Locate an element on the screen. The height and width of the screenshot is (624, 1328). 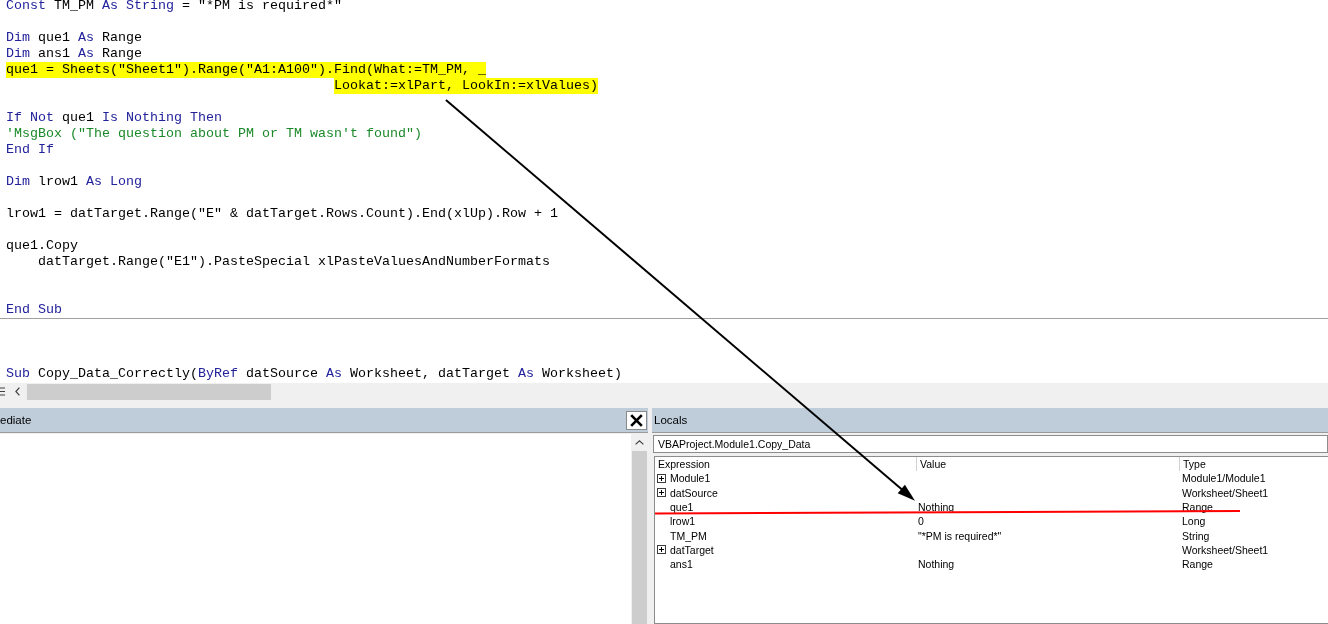
table-cell: datTarget is located at coordinates (692, 549).